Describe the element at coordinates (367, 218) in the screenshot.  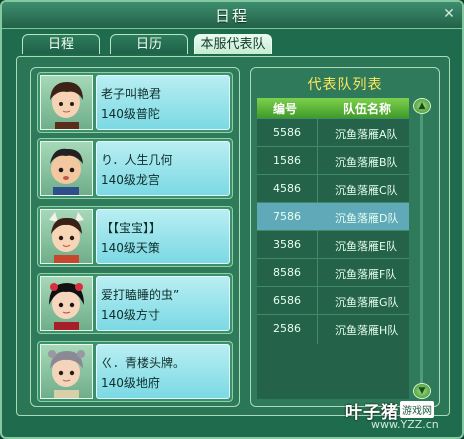
I see `row-team-name: 沉鱼落雁D队` at that location.